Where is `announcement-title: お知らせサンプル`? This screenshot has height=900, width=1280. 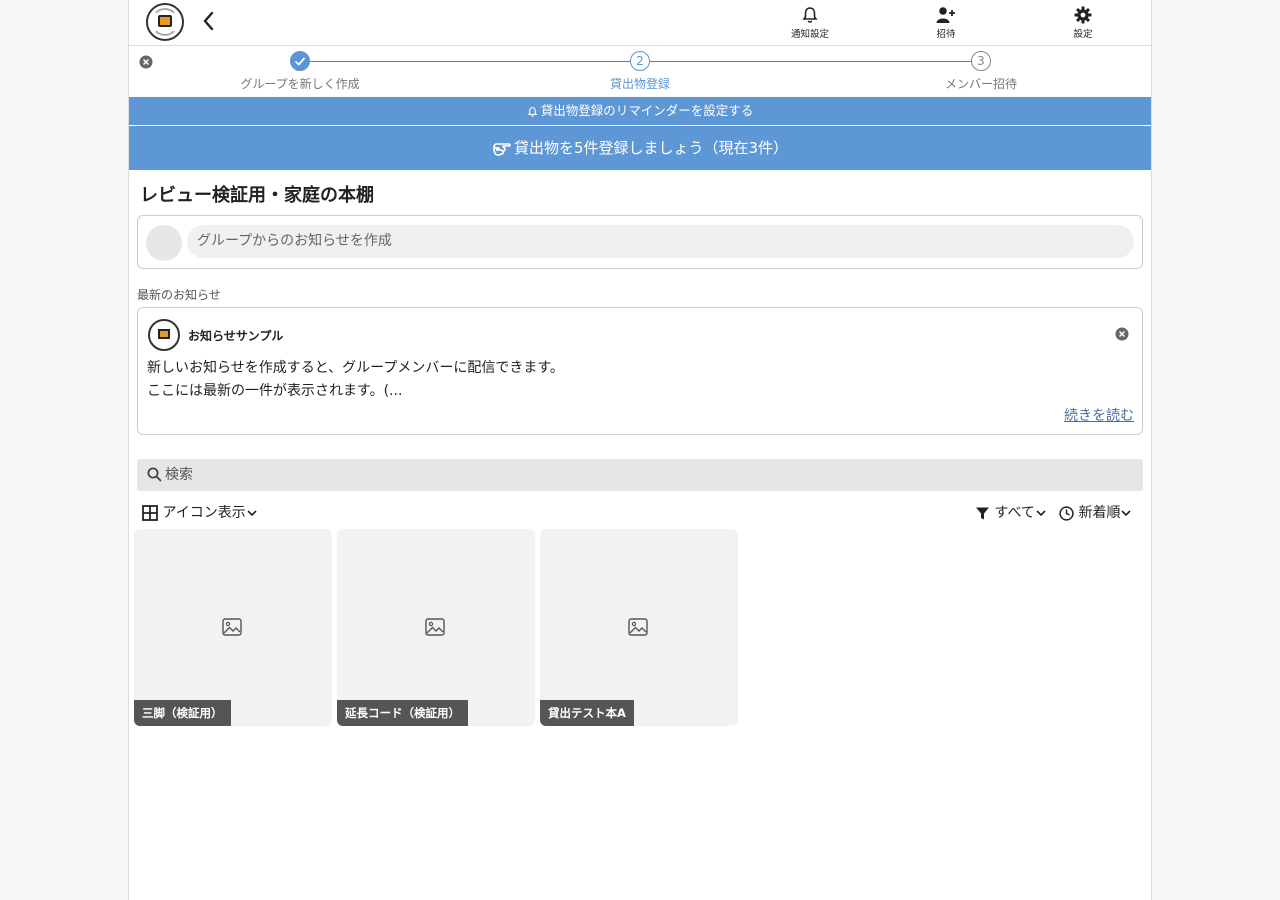
announcement-title: お知らせサンプル is located at coordinates (236, 336).